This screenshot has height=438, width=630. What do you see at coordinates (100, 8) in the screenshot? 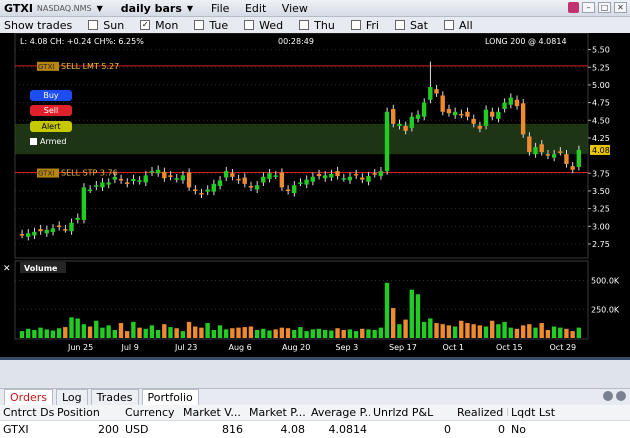
I see `symbol-dropdown-icon: ▼` at bounding box center [100, 8].